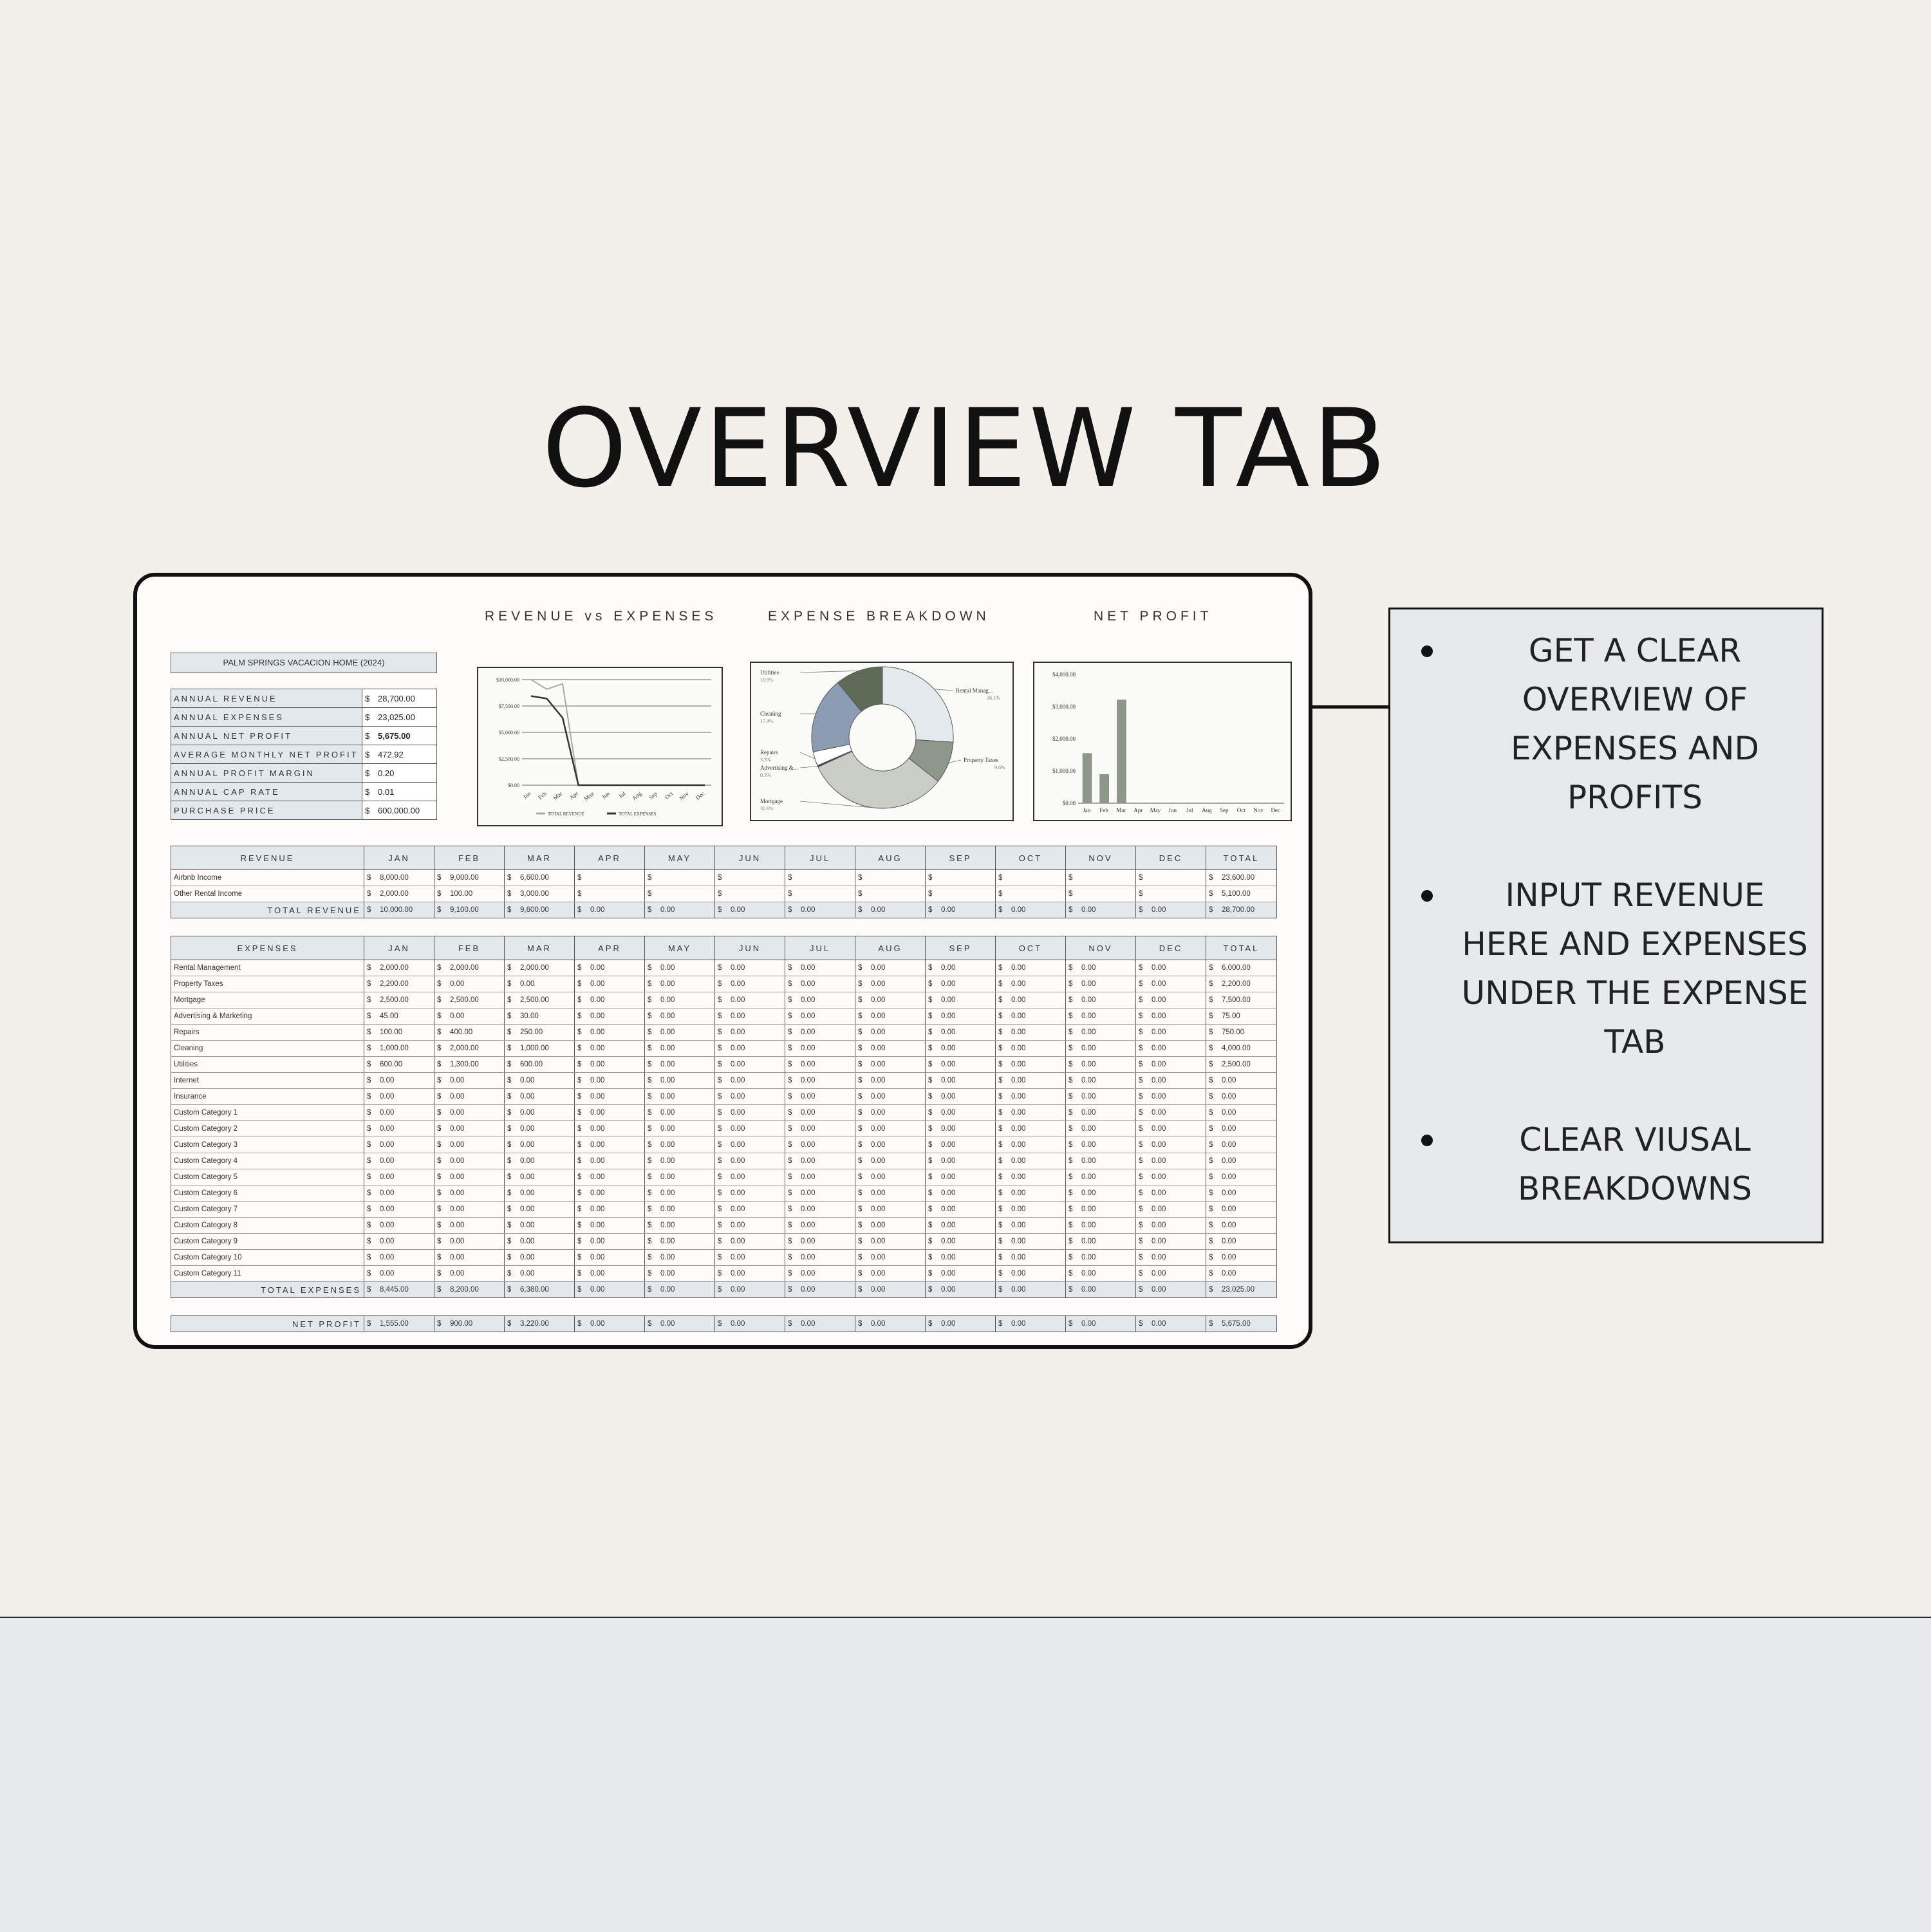  I want to click on month-cell: $8,445.00, so click(399, 1289).